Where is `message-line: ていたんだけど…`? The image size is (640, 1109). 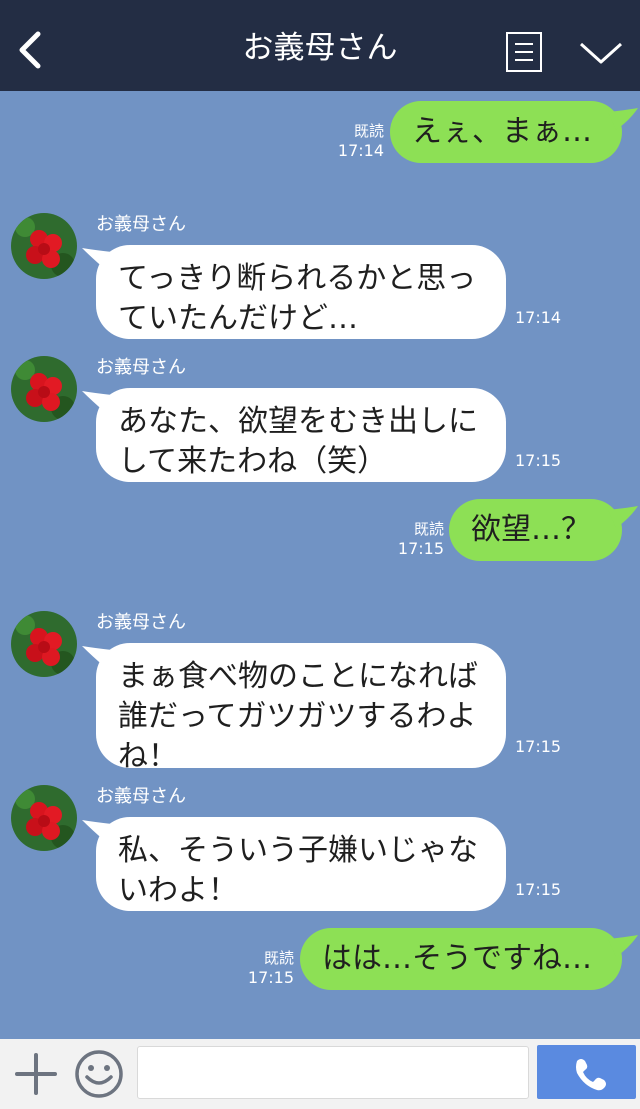 message-line: ていたんだけど… is located at coordinates (238, 318).